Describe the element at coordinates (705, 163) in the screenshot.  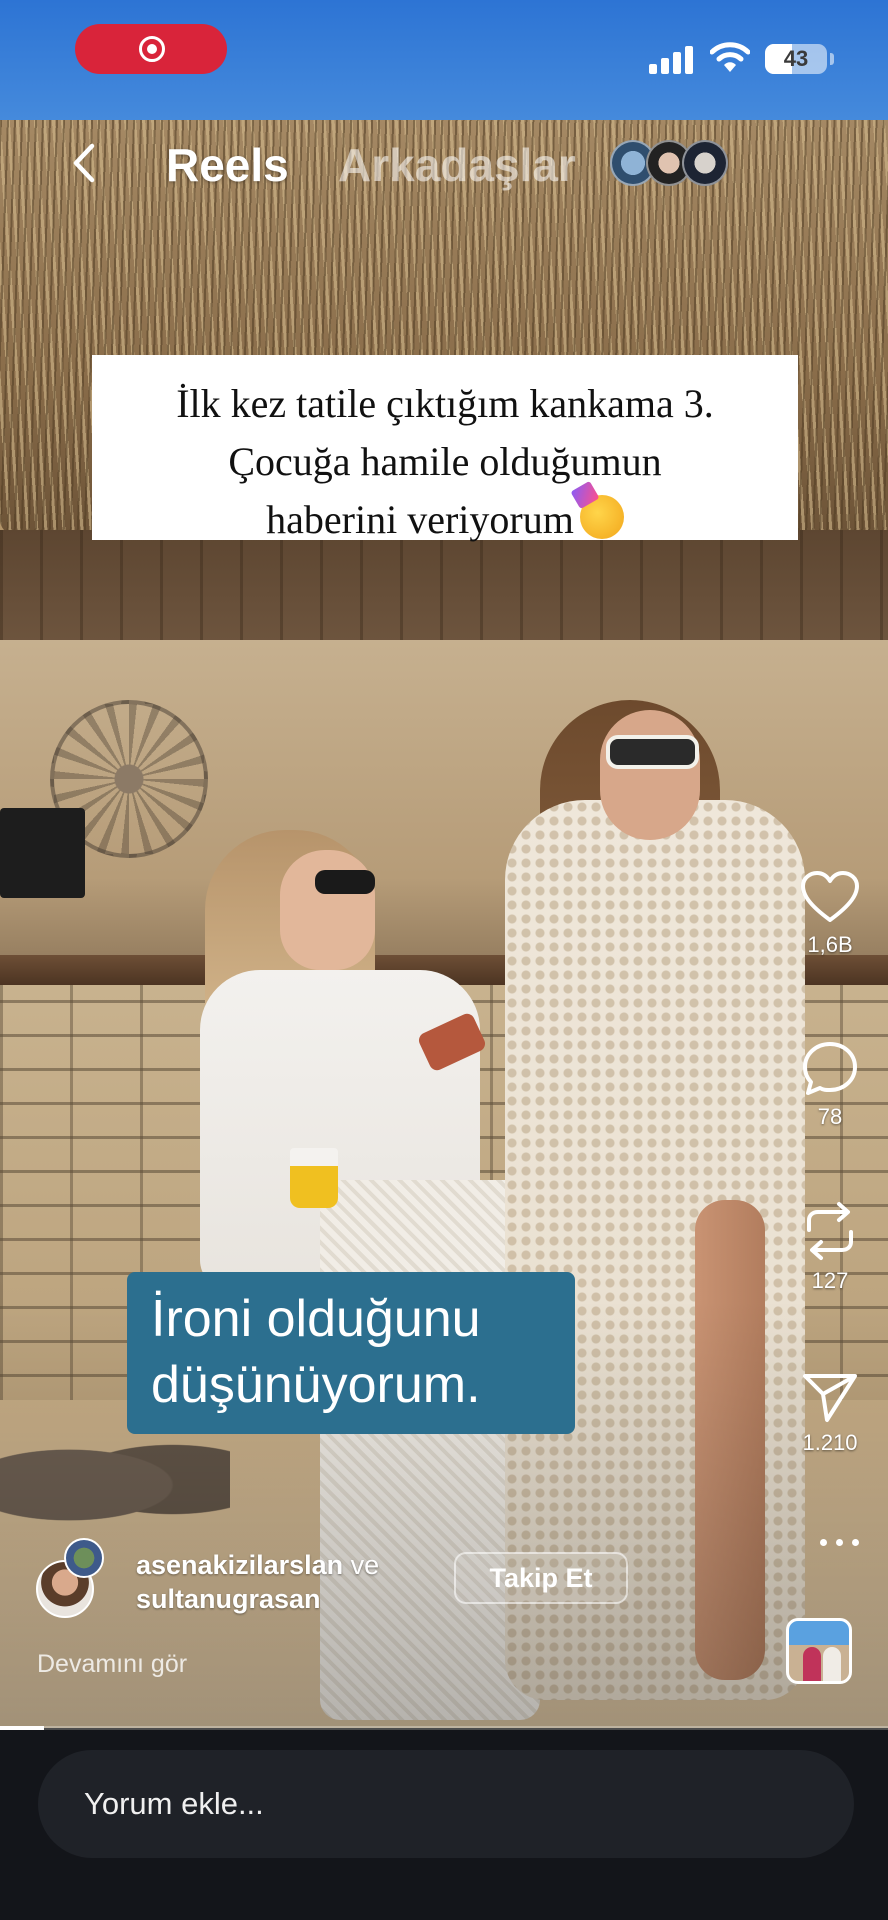
I see `avatar` at that location.